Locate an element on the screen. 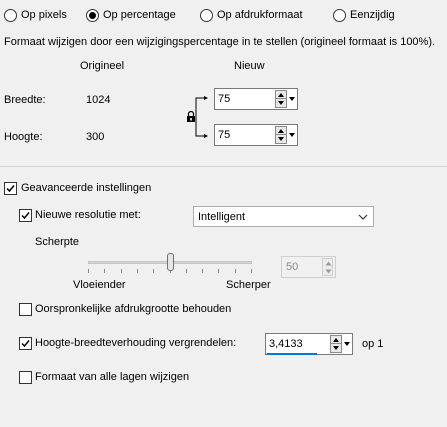 The height and width of the screenshot is (427, 447). width-original: 1024 is located at coordinates (98, 100).